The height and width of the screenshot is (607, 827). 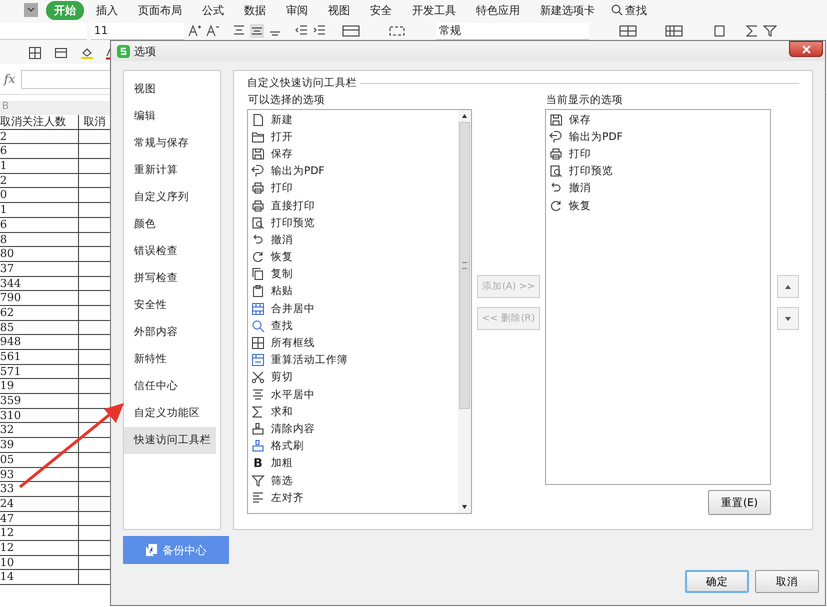 What do you see at coordinates (160, 10) in the screenshot?
I see `ribbon-tab: 页面布局` at bounding box center [160, 10].